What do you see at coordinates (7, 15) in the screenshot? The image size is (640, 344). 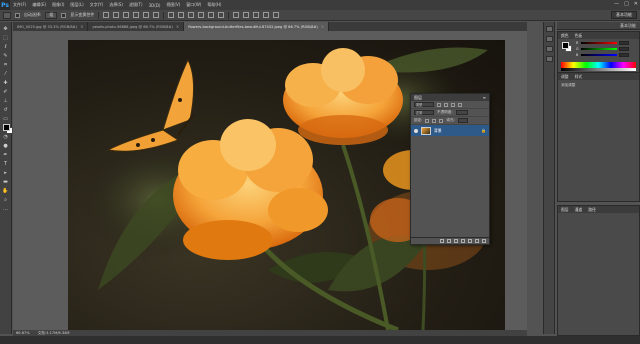 I see `move-tool-preset-icon` at bounding box center [7, 15].